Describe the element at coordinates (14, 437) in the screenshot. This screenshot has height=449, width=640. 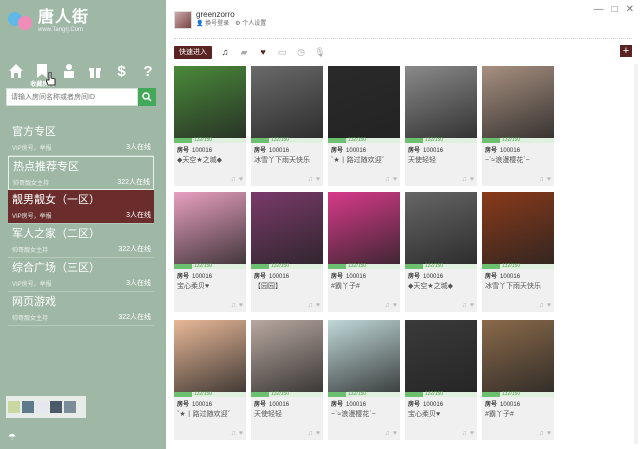
I see `skin-icon: ☂` at that location.